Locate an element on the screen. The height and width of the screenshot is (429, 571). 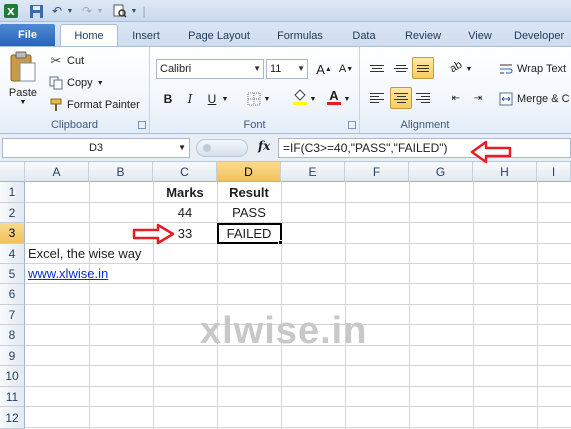
format-painter-button: Format Painter is located at coordinates (94, 105).